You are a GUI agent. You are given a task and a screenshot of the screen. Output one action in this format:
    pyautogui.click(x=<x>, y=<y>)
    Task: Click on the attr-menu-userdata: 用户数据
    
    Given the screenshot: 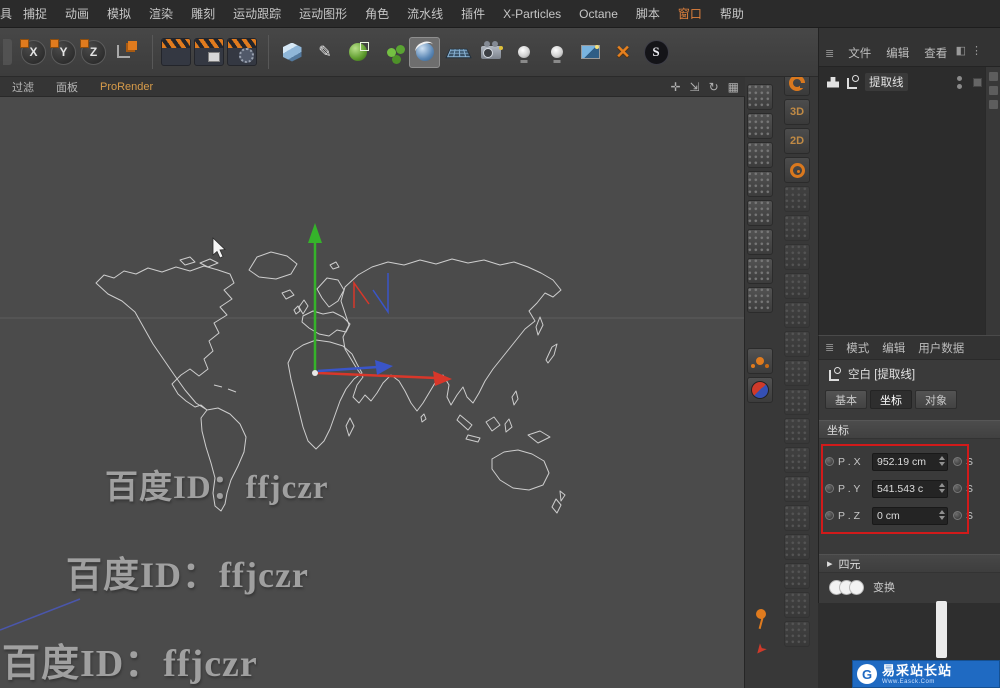 What is the action you would take?
    pyautogui.click(x=941, y=348)
    